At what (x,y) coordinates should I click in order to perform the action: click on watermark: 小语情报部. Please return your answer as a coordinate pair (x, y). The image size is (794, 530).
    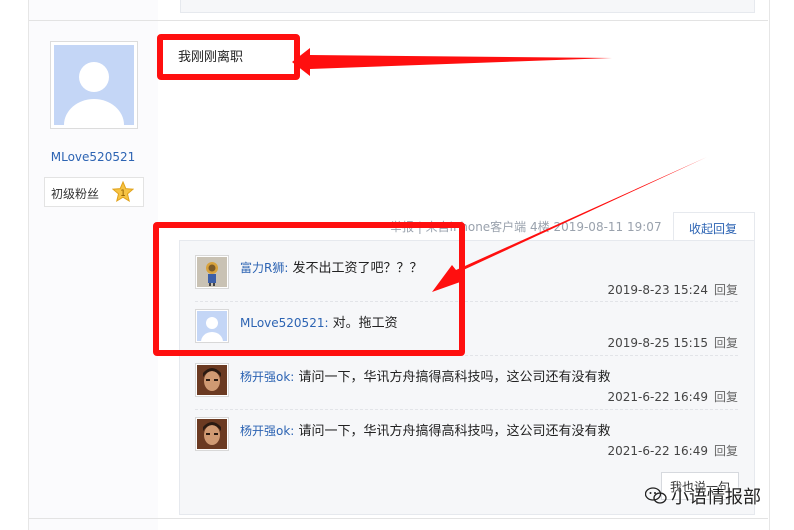
    Looking at the image, I should click on (702, 496).